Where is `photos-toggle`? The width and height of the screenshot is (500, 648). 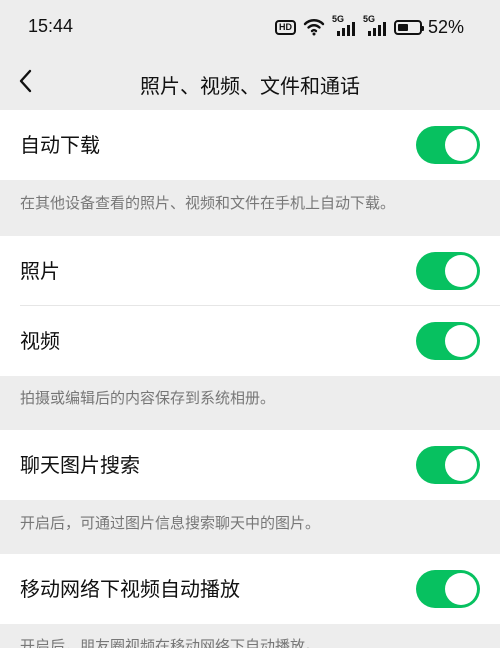
photos-toggle is located at coordinates (448, 271).